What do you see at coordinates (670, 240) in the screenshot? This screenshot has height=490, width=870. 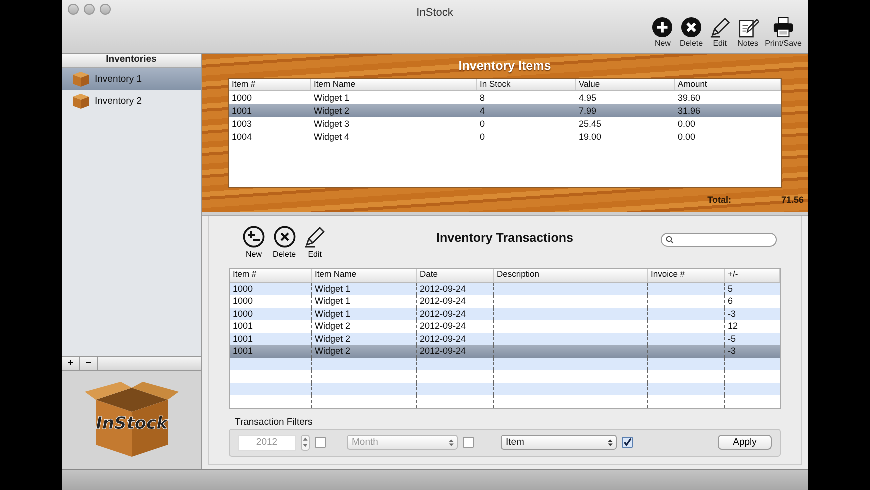 I see `search-icon` at bounding box center [670, 240].